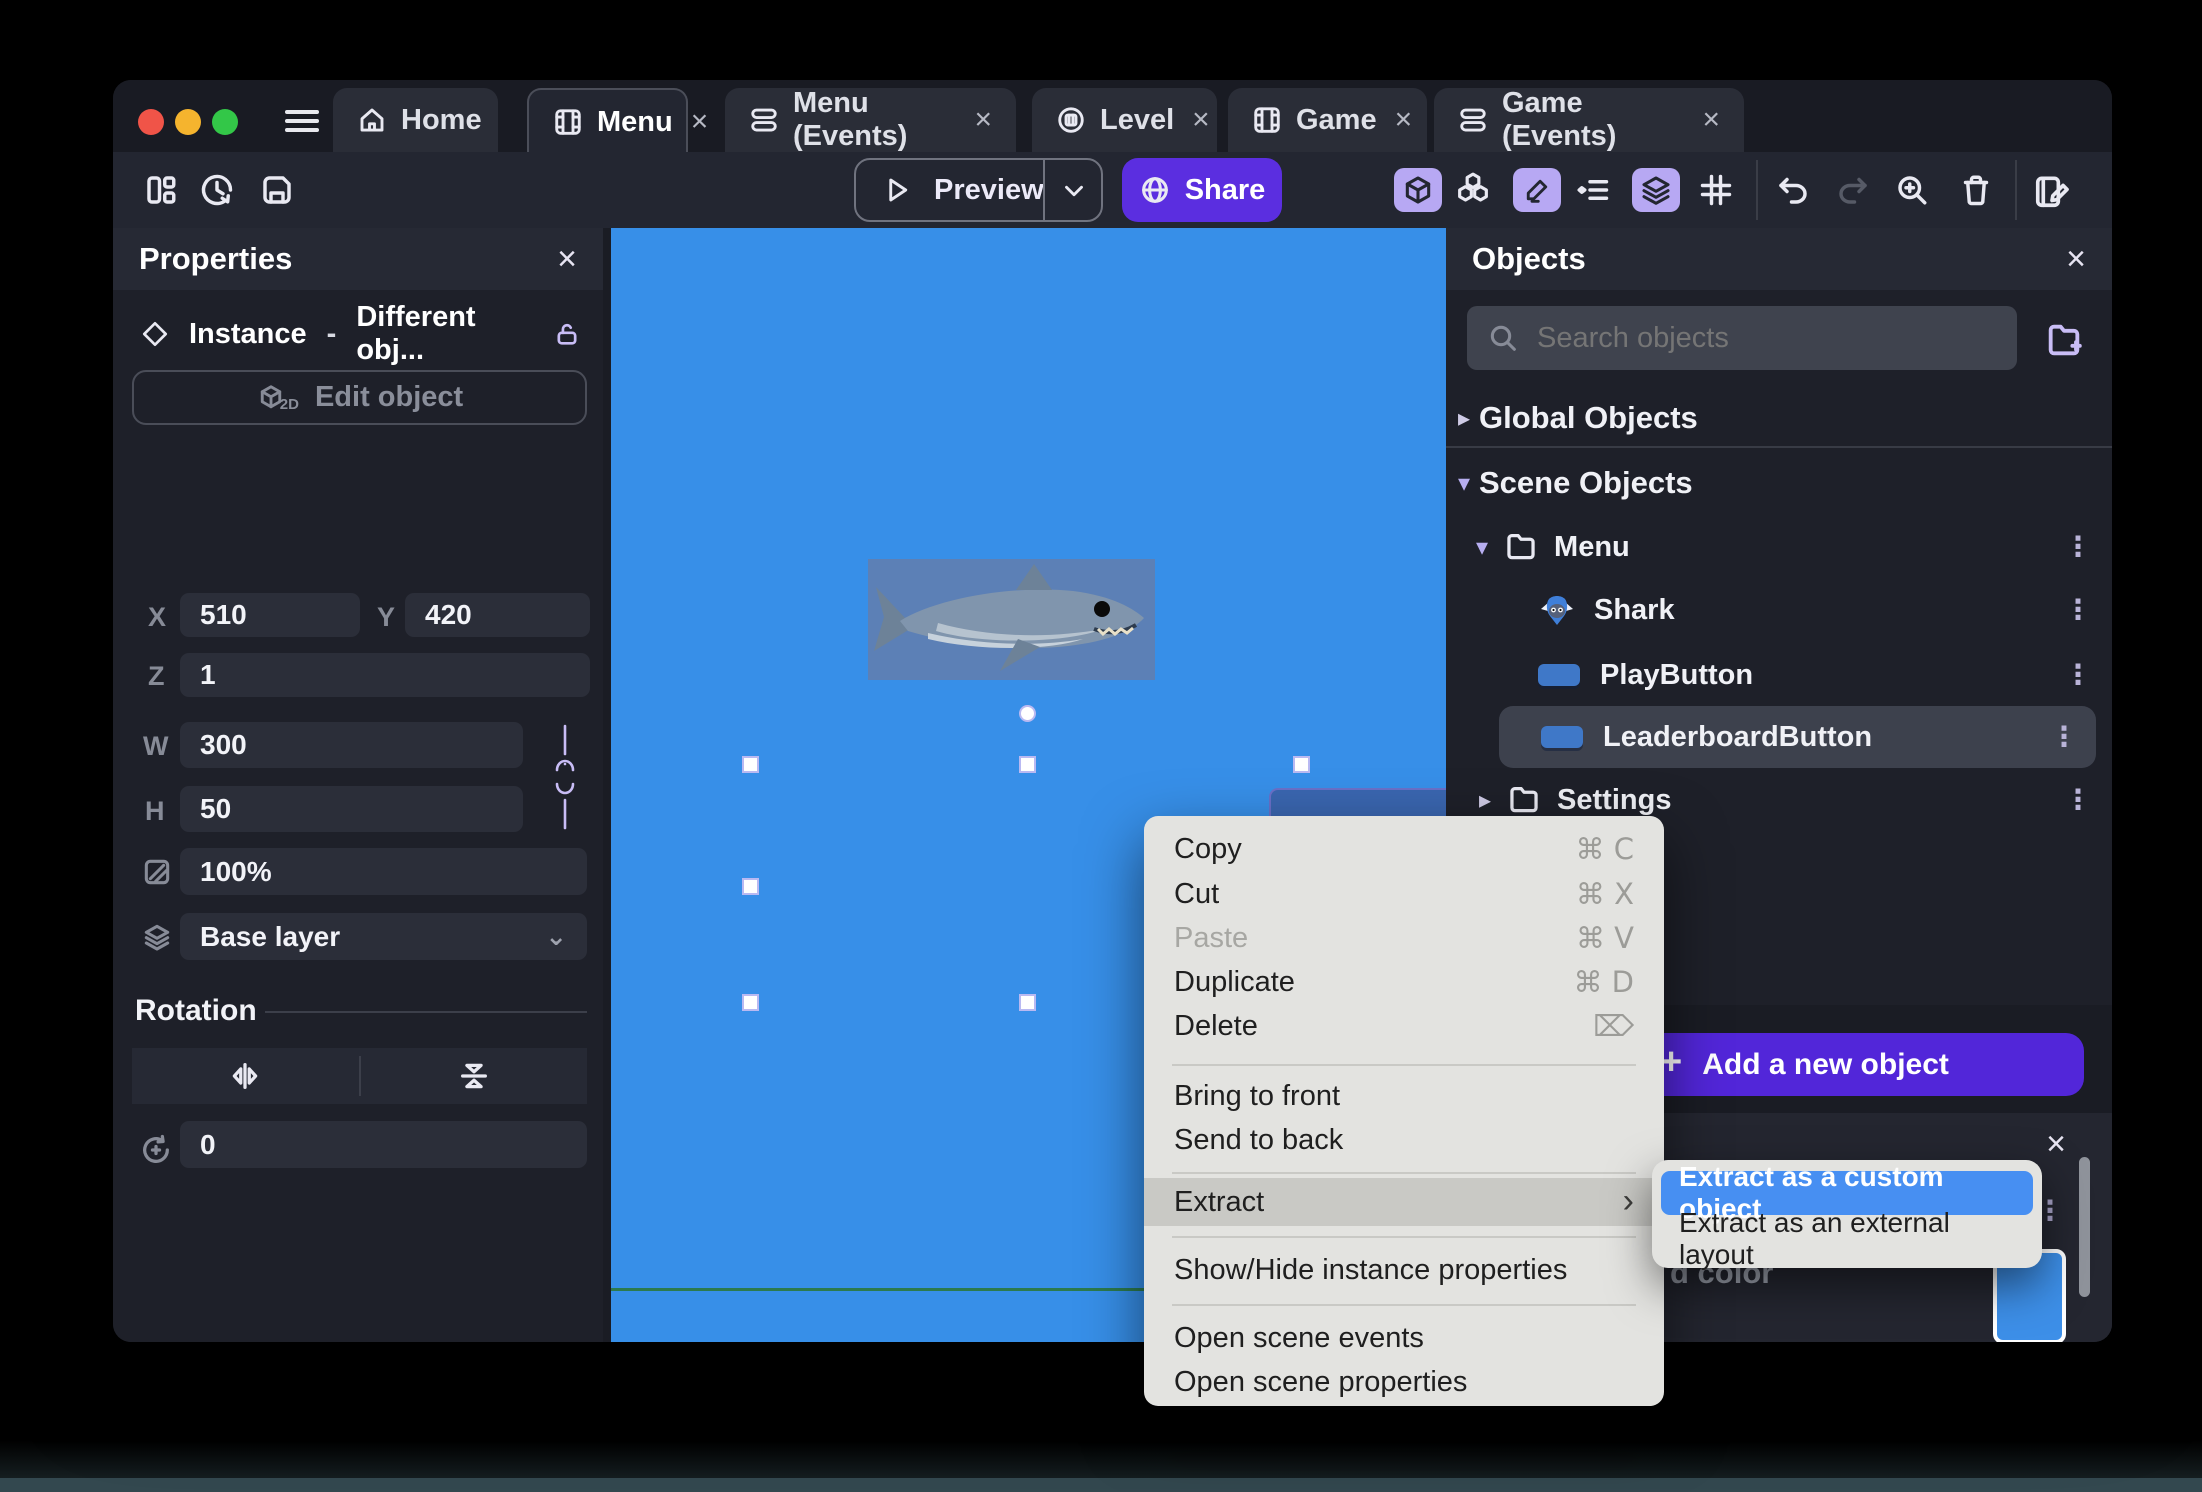 This screenshot has width=2202, height=1492. Describe the element at coordinates (1860, 1064) in the screenshot. I see `add-new-object-button: + Add a new object` at that location.